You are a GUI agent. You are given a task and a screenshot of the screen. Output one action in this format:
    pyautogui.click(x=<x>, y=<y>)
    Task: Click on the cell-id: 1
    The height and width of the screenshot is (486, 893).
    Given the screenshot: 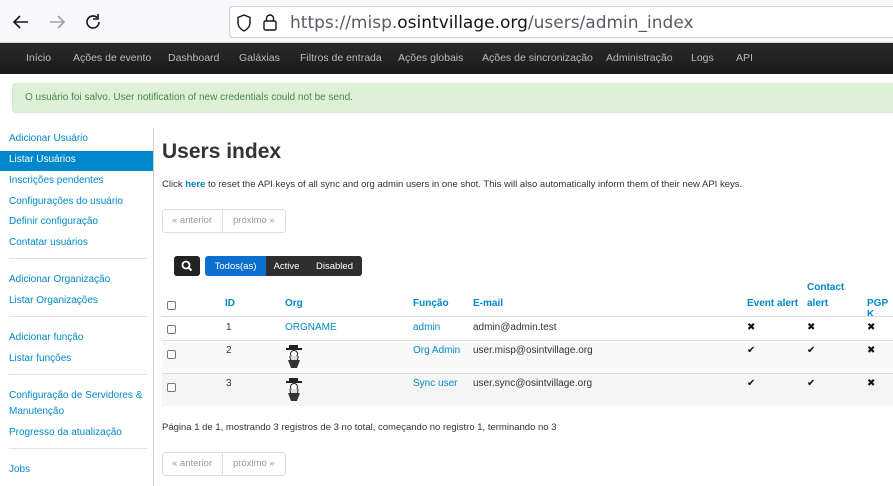 What is the action you would take?
    pyautogui.click(x=229, y=327)
    